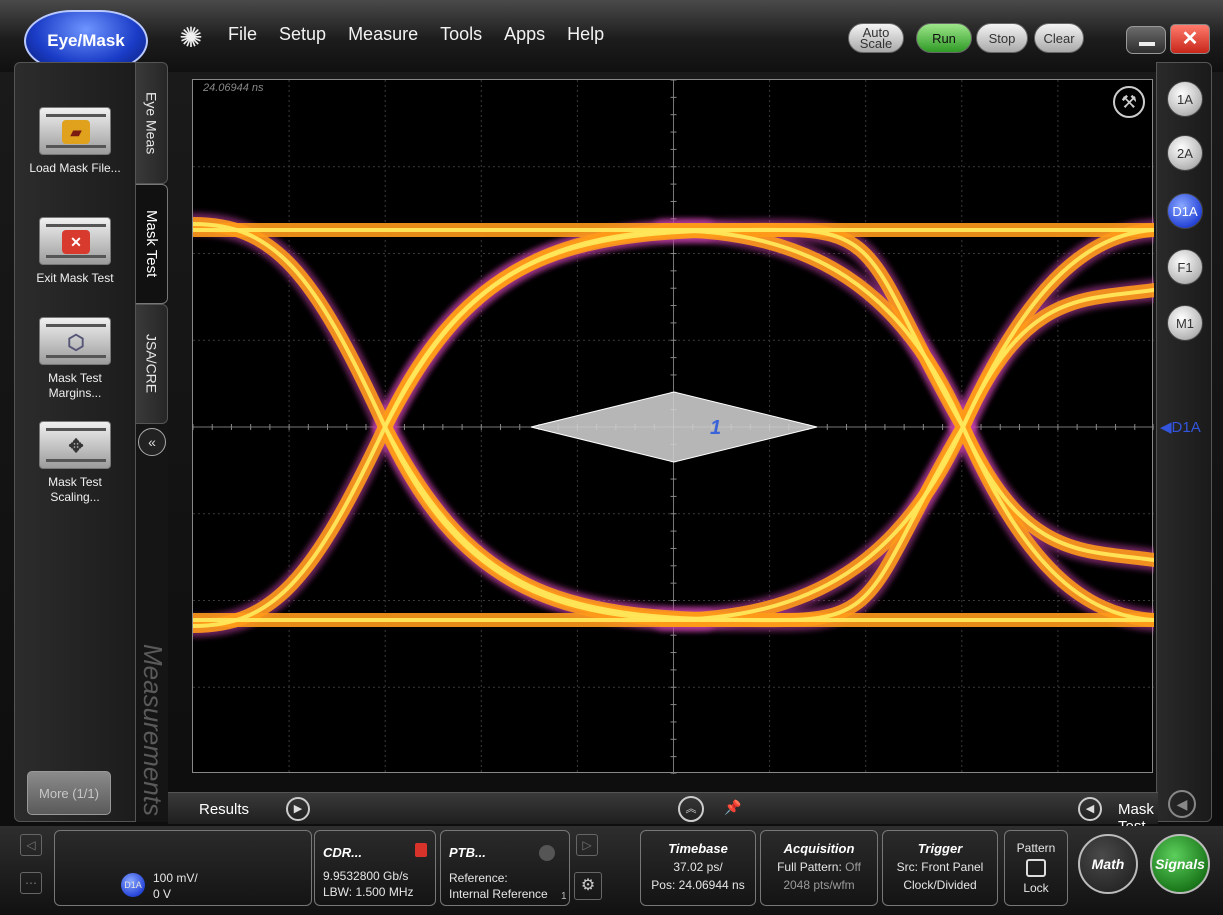 This screenshot has width=1223, height=915. I want to click on exit-mask-icon-frame: ✕, so click(75, 241).